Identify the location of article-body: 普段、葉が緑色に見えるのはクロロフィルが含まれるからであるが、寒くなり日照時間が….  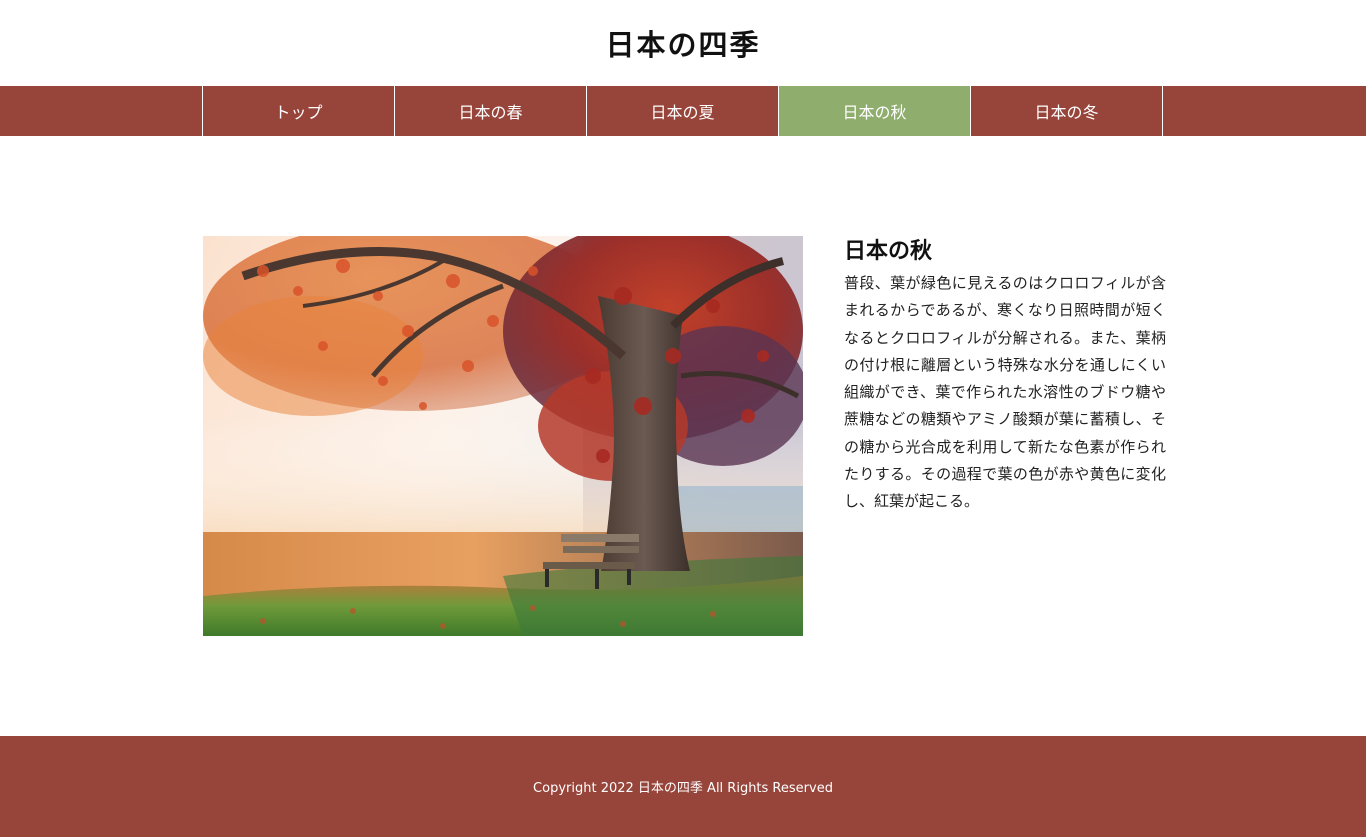
(1005, 392).